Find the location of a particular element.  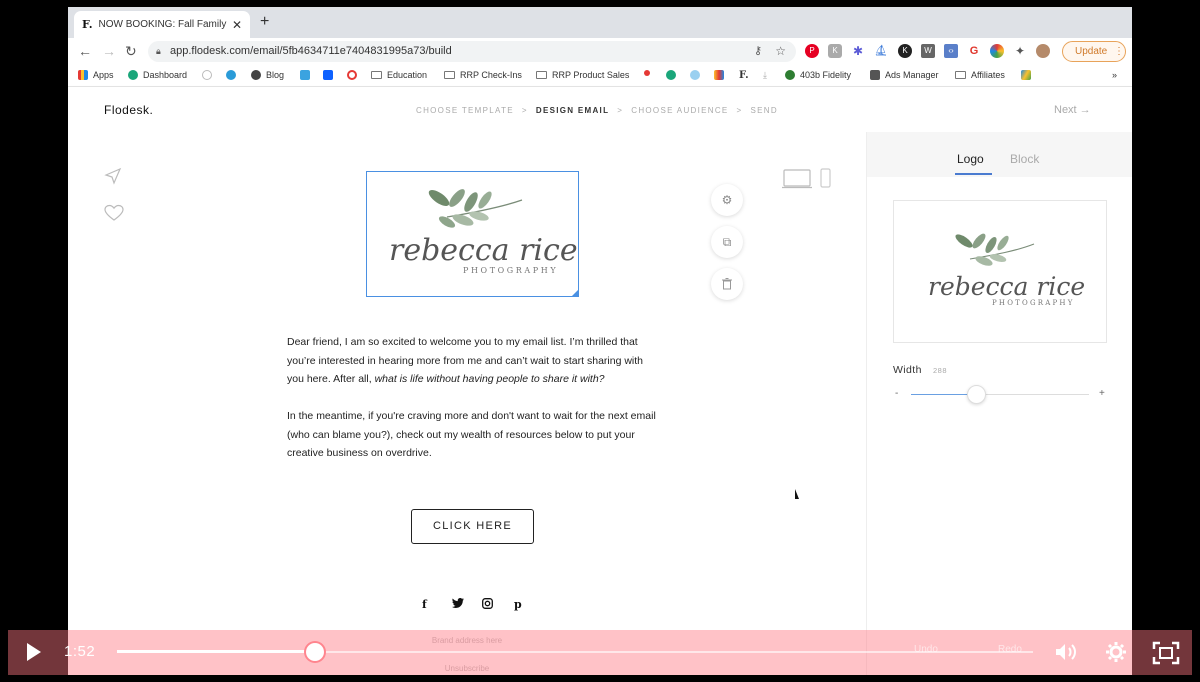

duplicate-icon: ⧉ is located at coordinates (727, 242).